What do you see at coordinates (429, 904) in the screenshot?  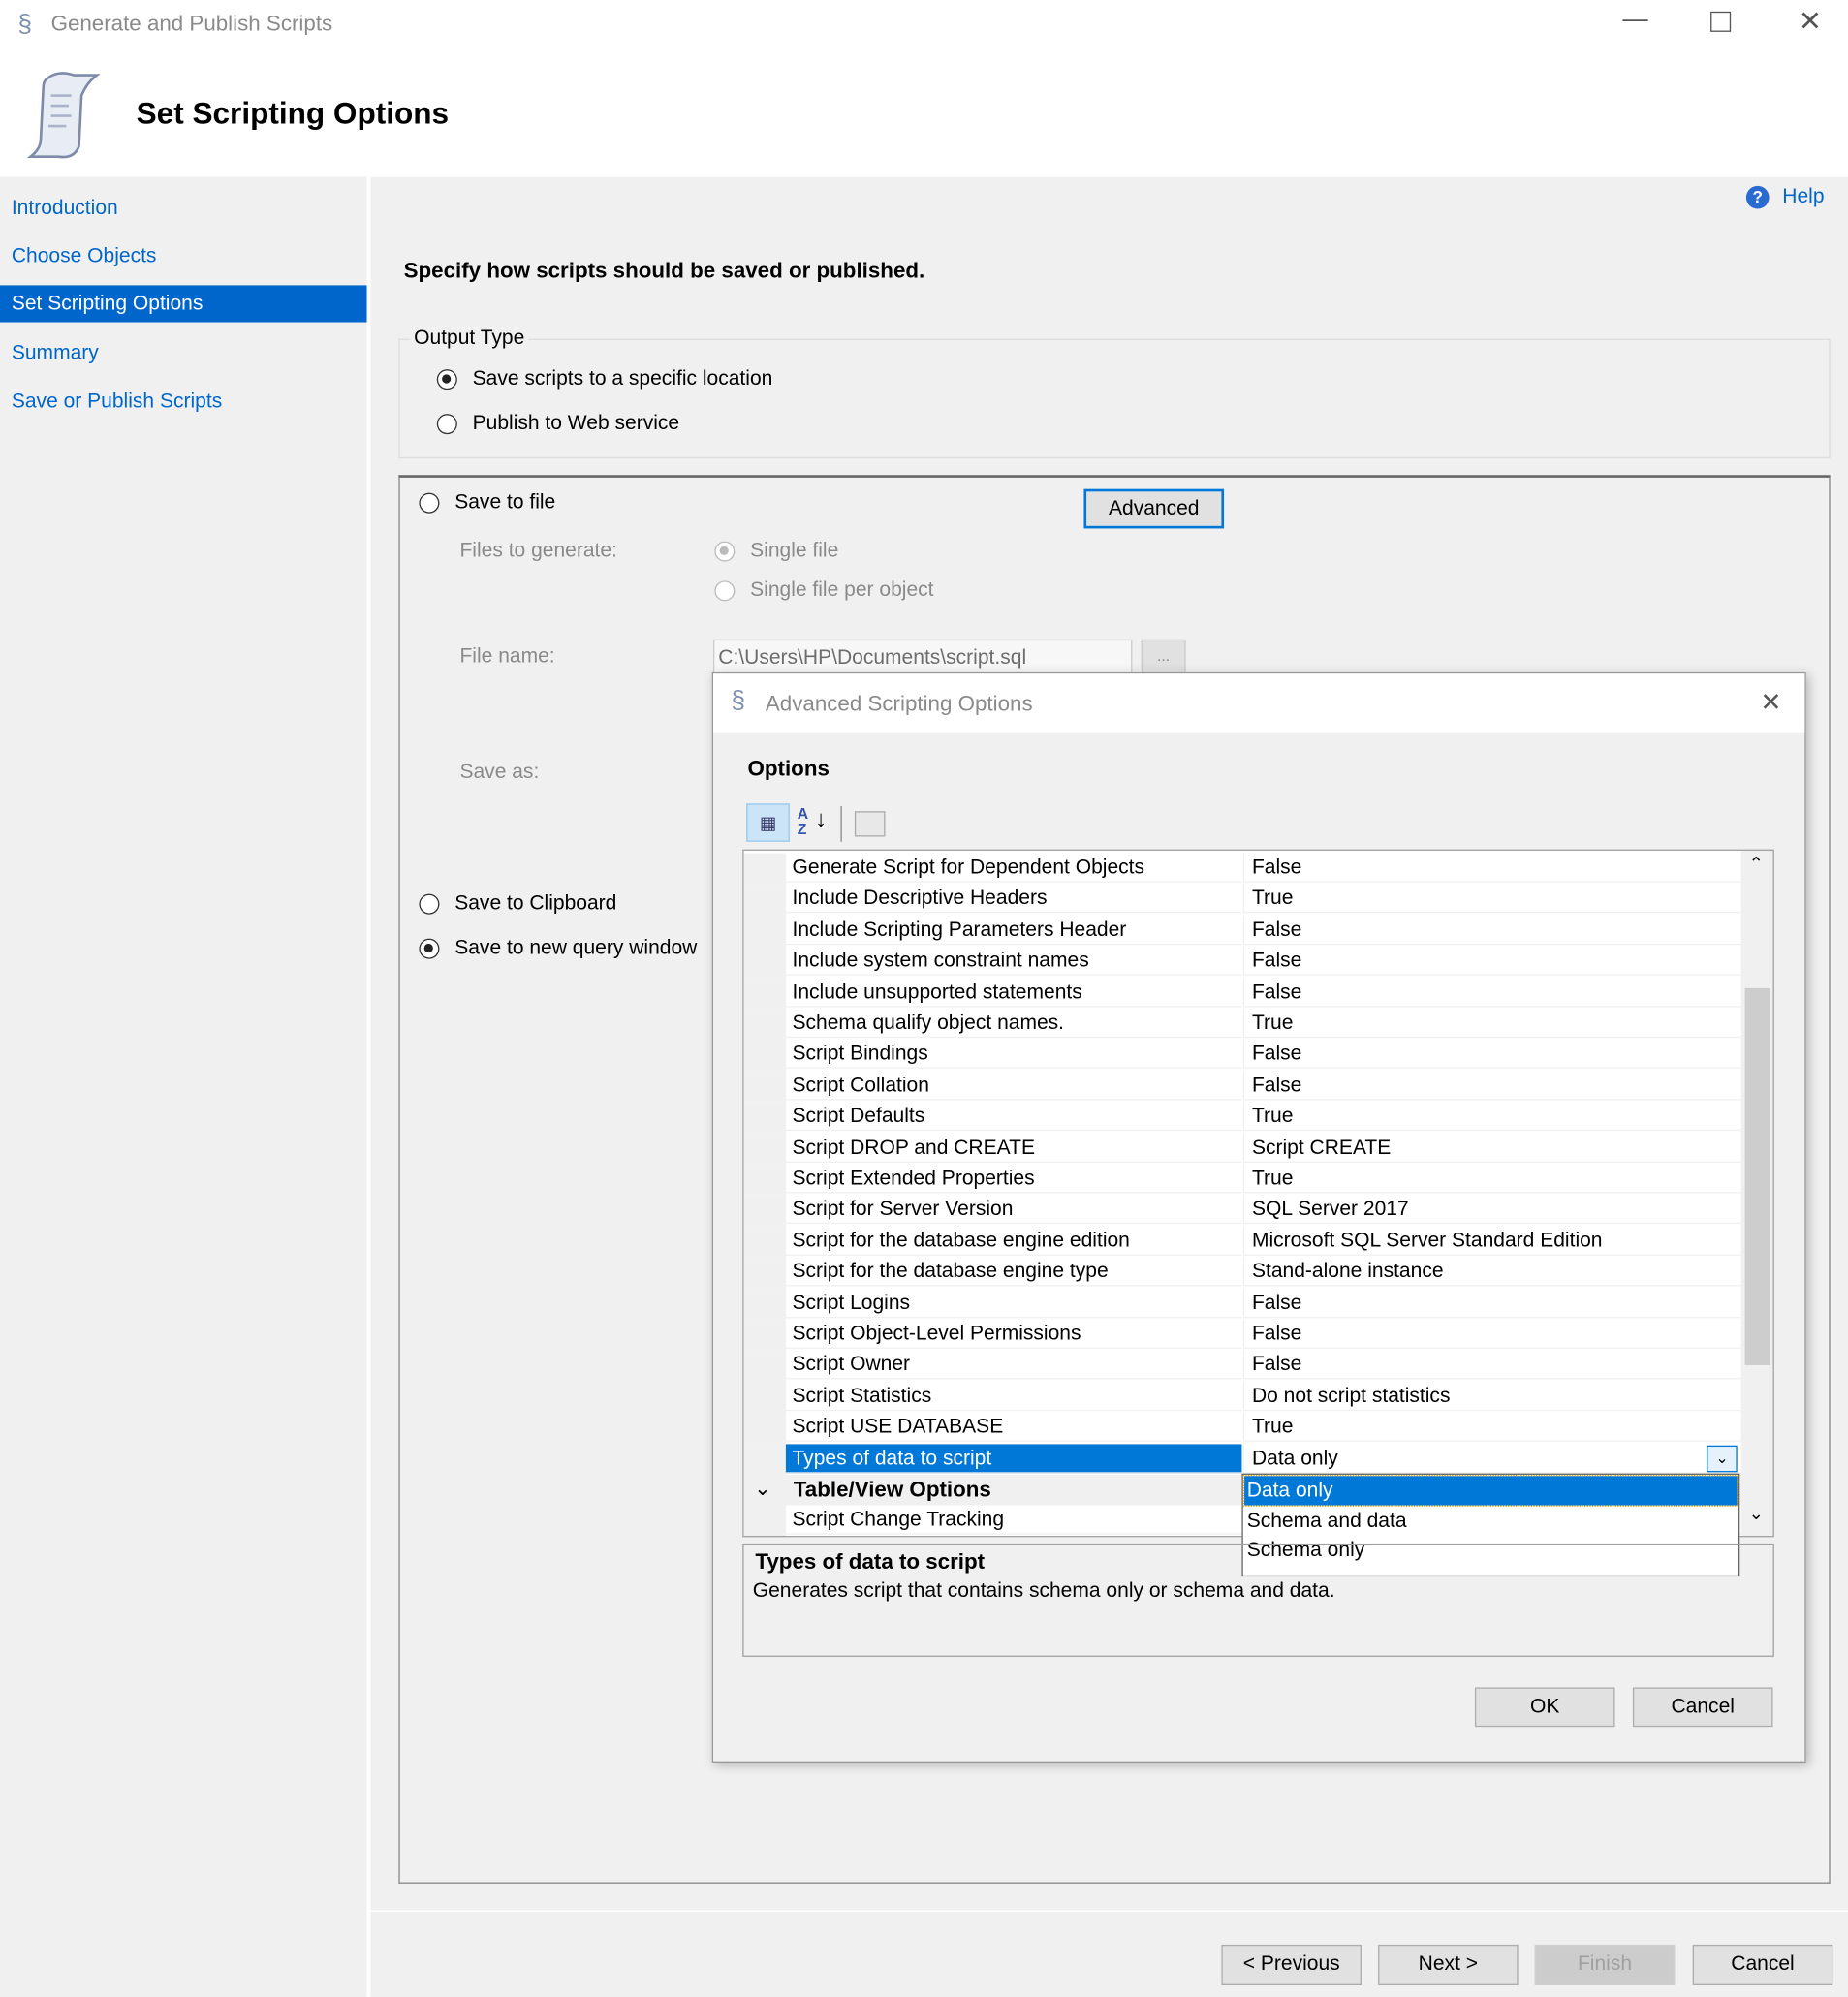 I see `radio-save-clipboard` at bounding box center [429, 904].